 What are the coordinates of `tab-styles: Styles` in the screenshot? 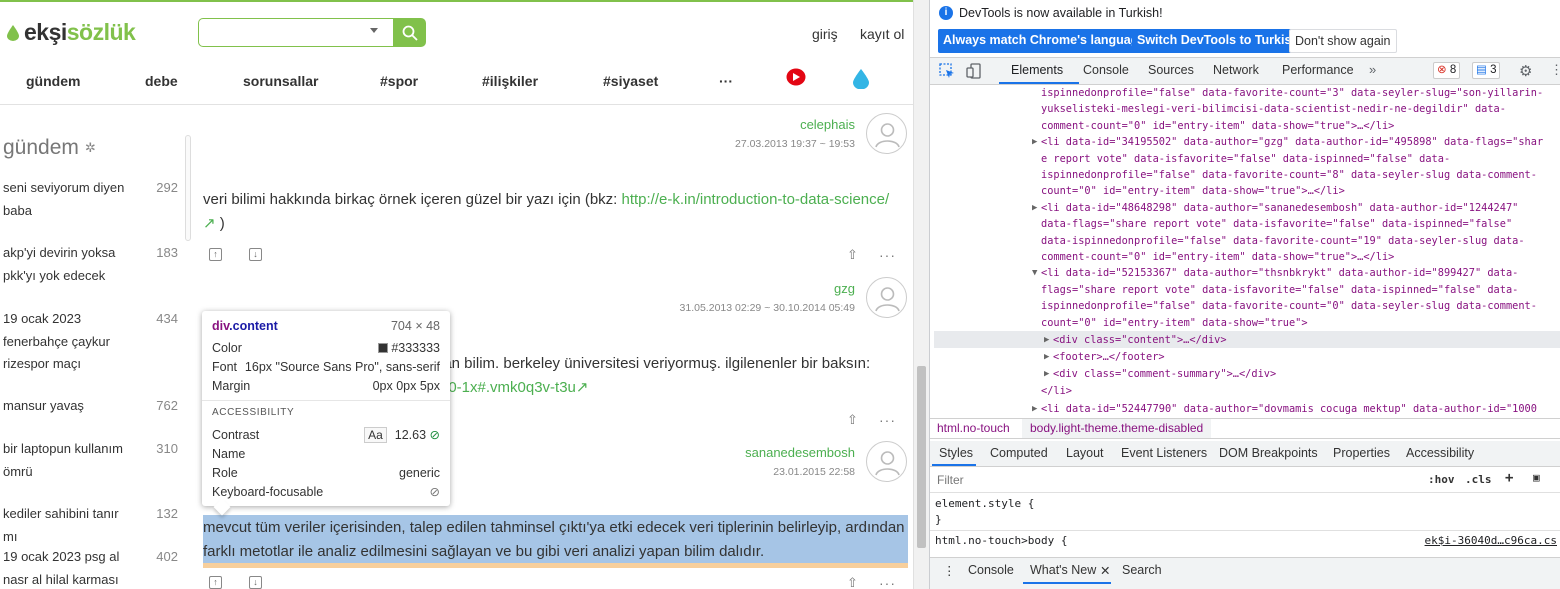 It's located at (956, 453).